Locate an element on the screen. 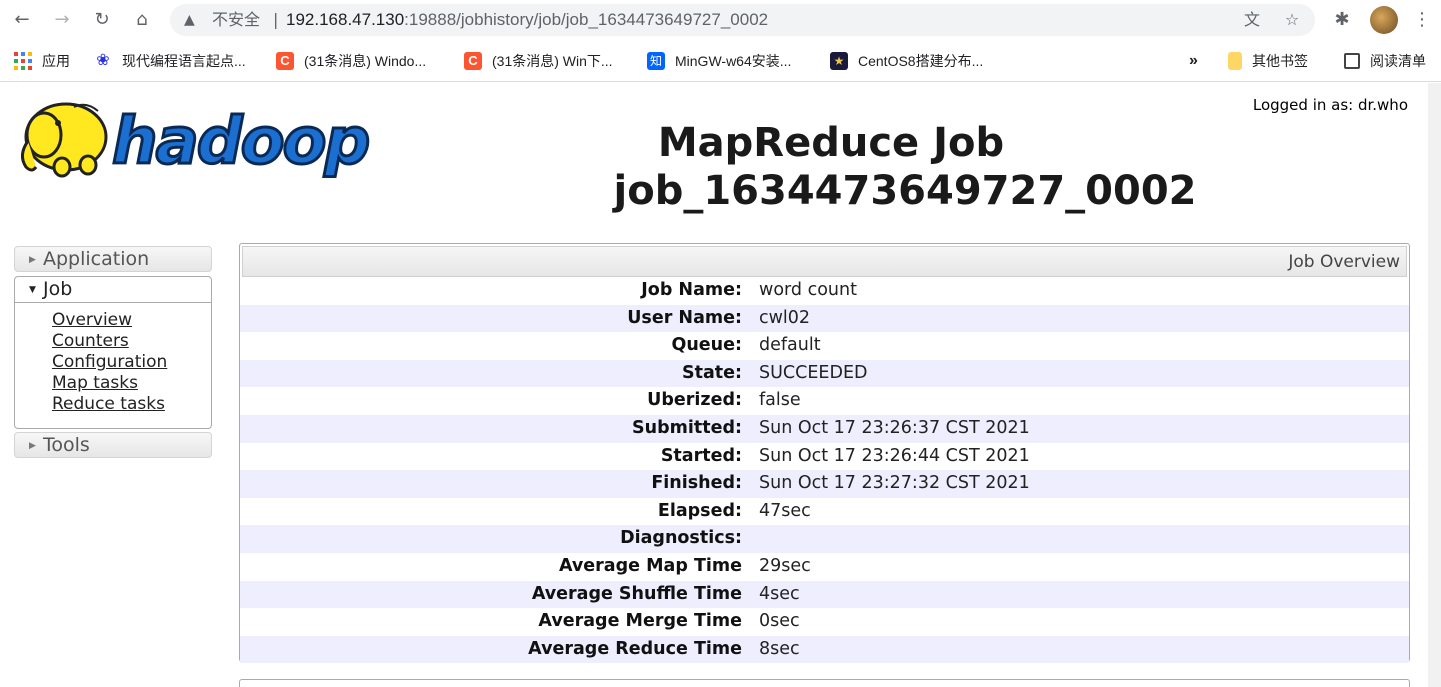 Image resolution: width=1441 pixels, height=687 pixels. row-key: Job Name: is located at coordinates (691, 290).